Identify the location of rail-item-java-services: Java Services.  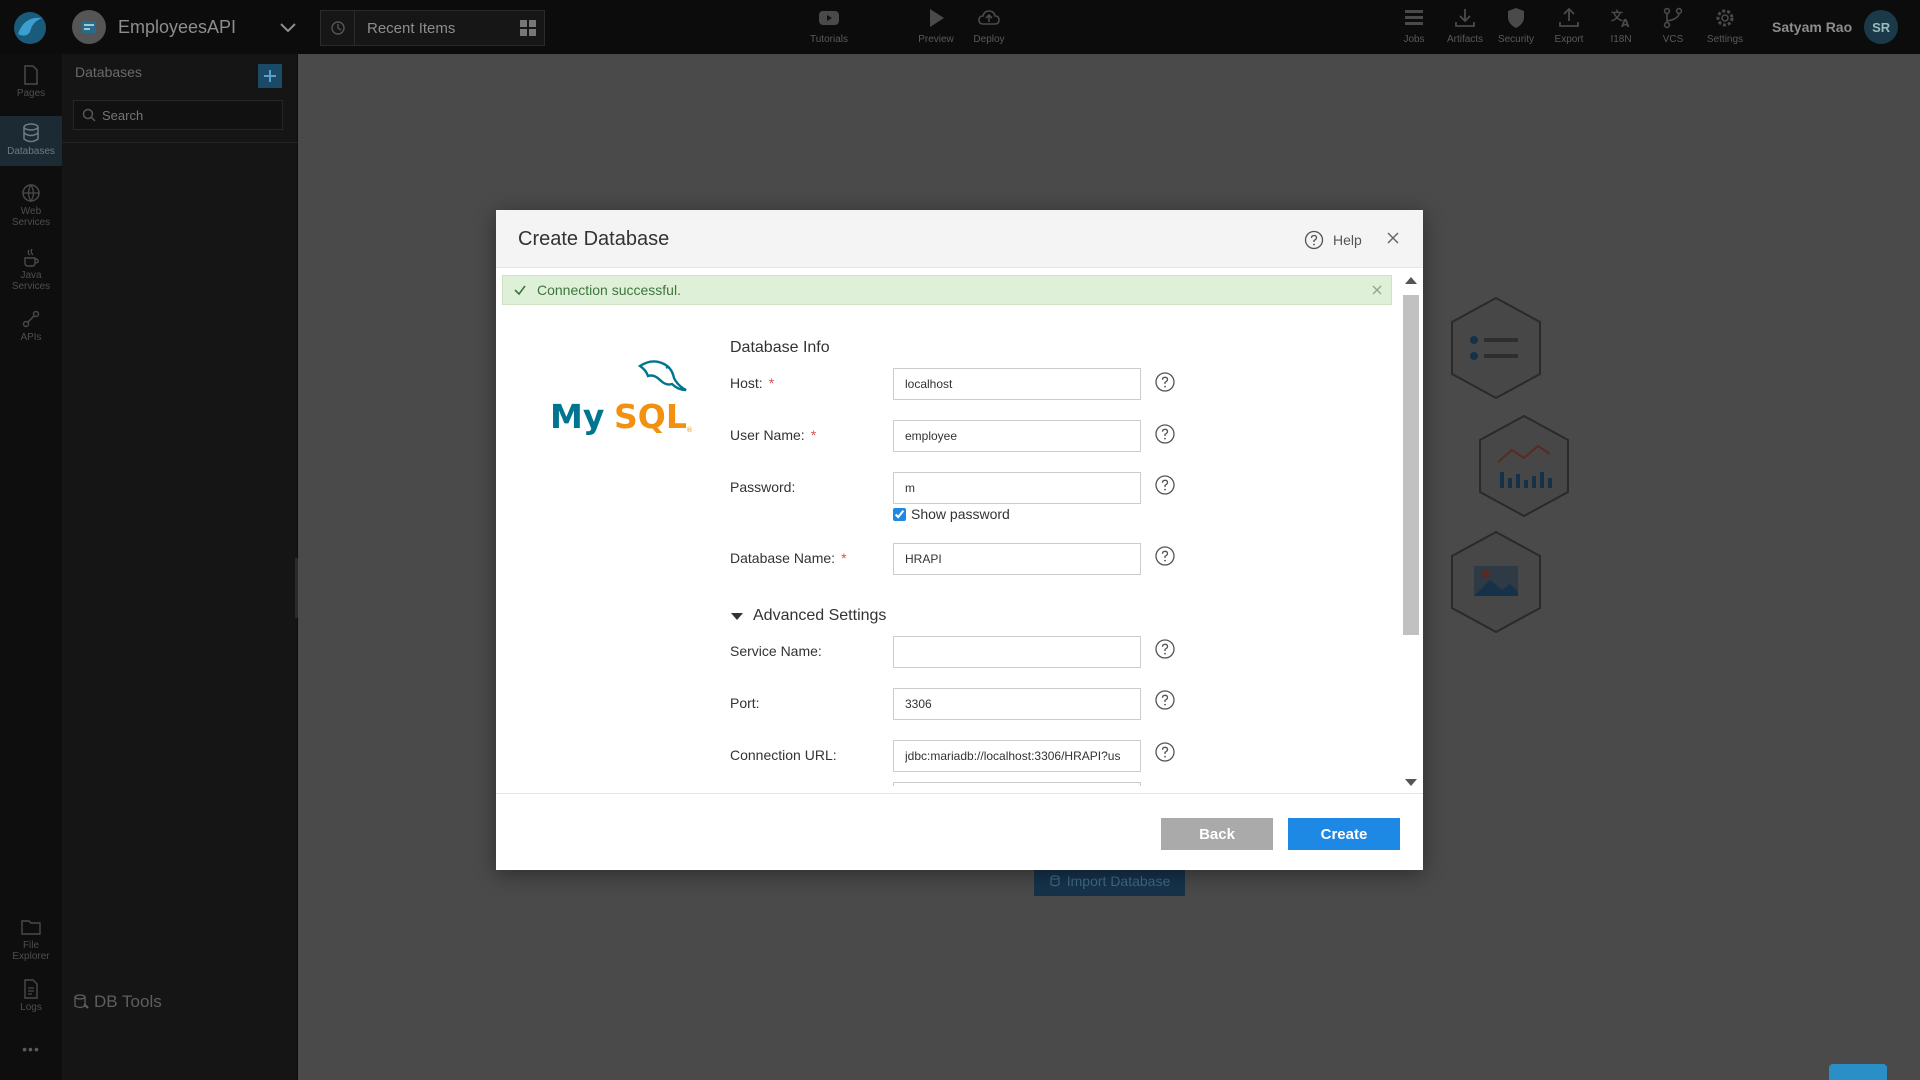
(31, 274).